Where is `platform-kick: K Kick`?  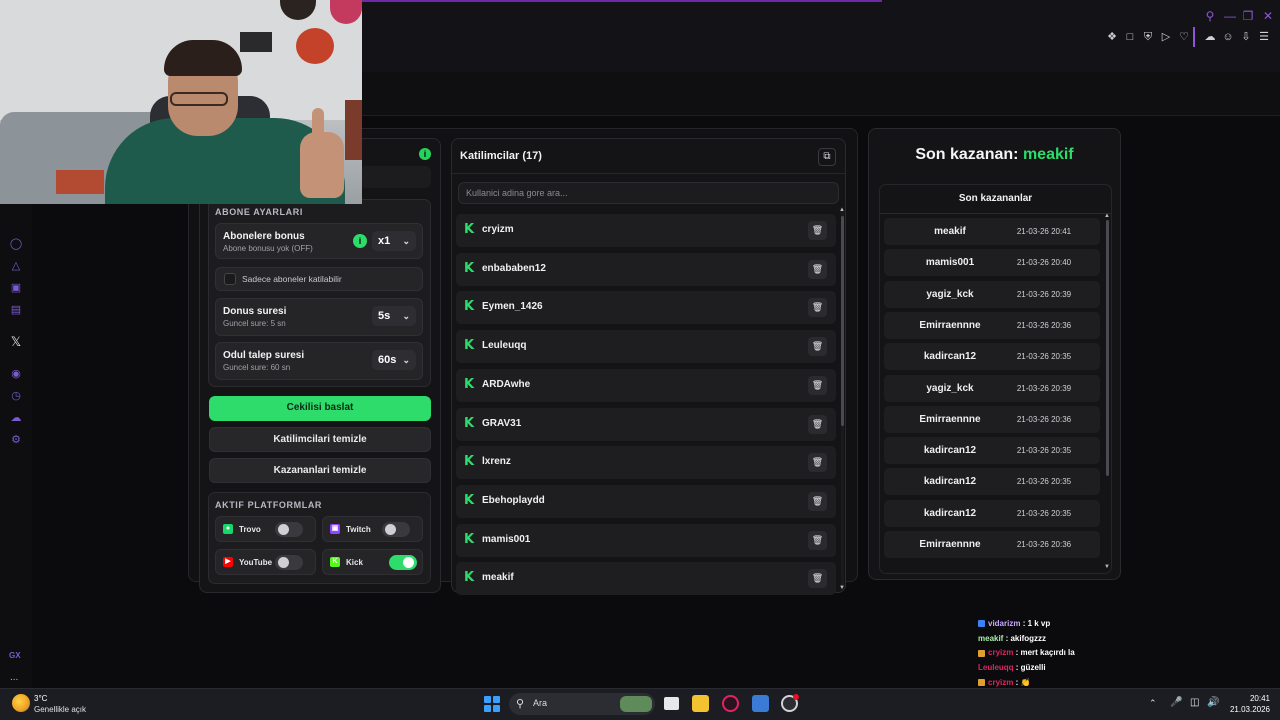
platform-kick: K Kick is located at coordinates (372, 562).